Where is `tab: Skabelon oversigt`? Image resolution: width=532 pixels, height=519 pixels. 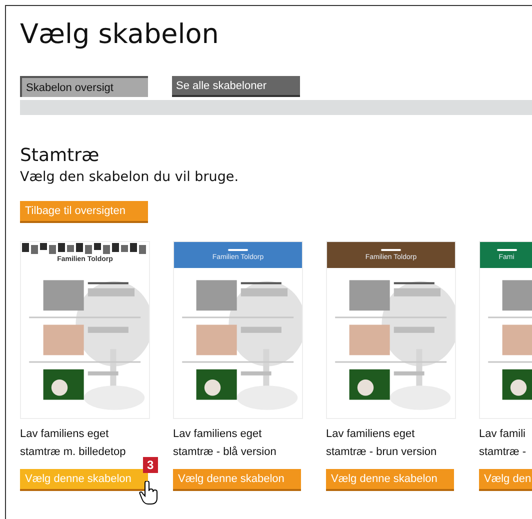
tab: Skabelon oversigt is located at coordinates (84, 86).